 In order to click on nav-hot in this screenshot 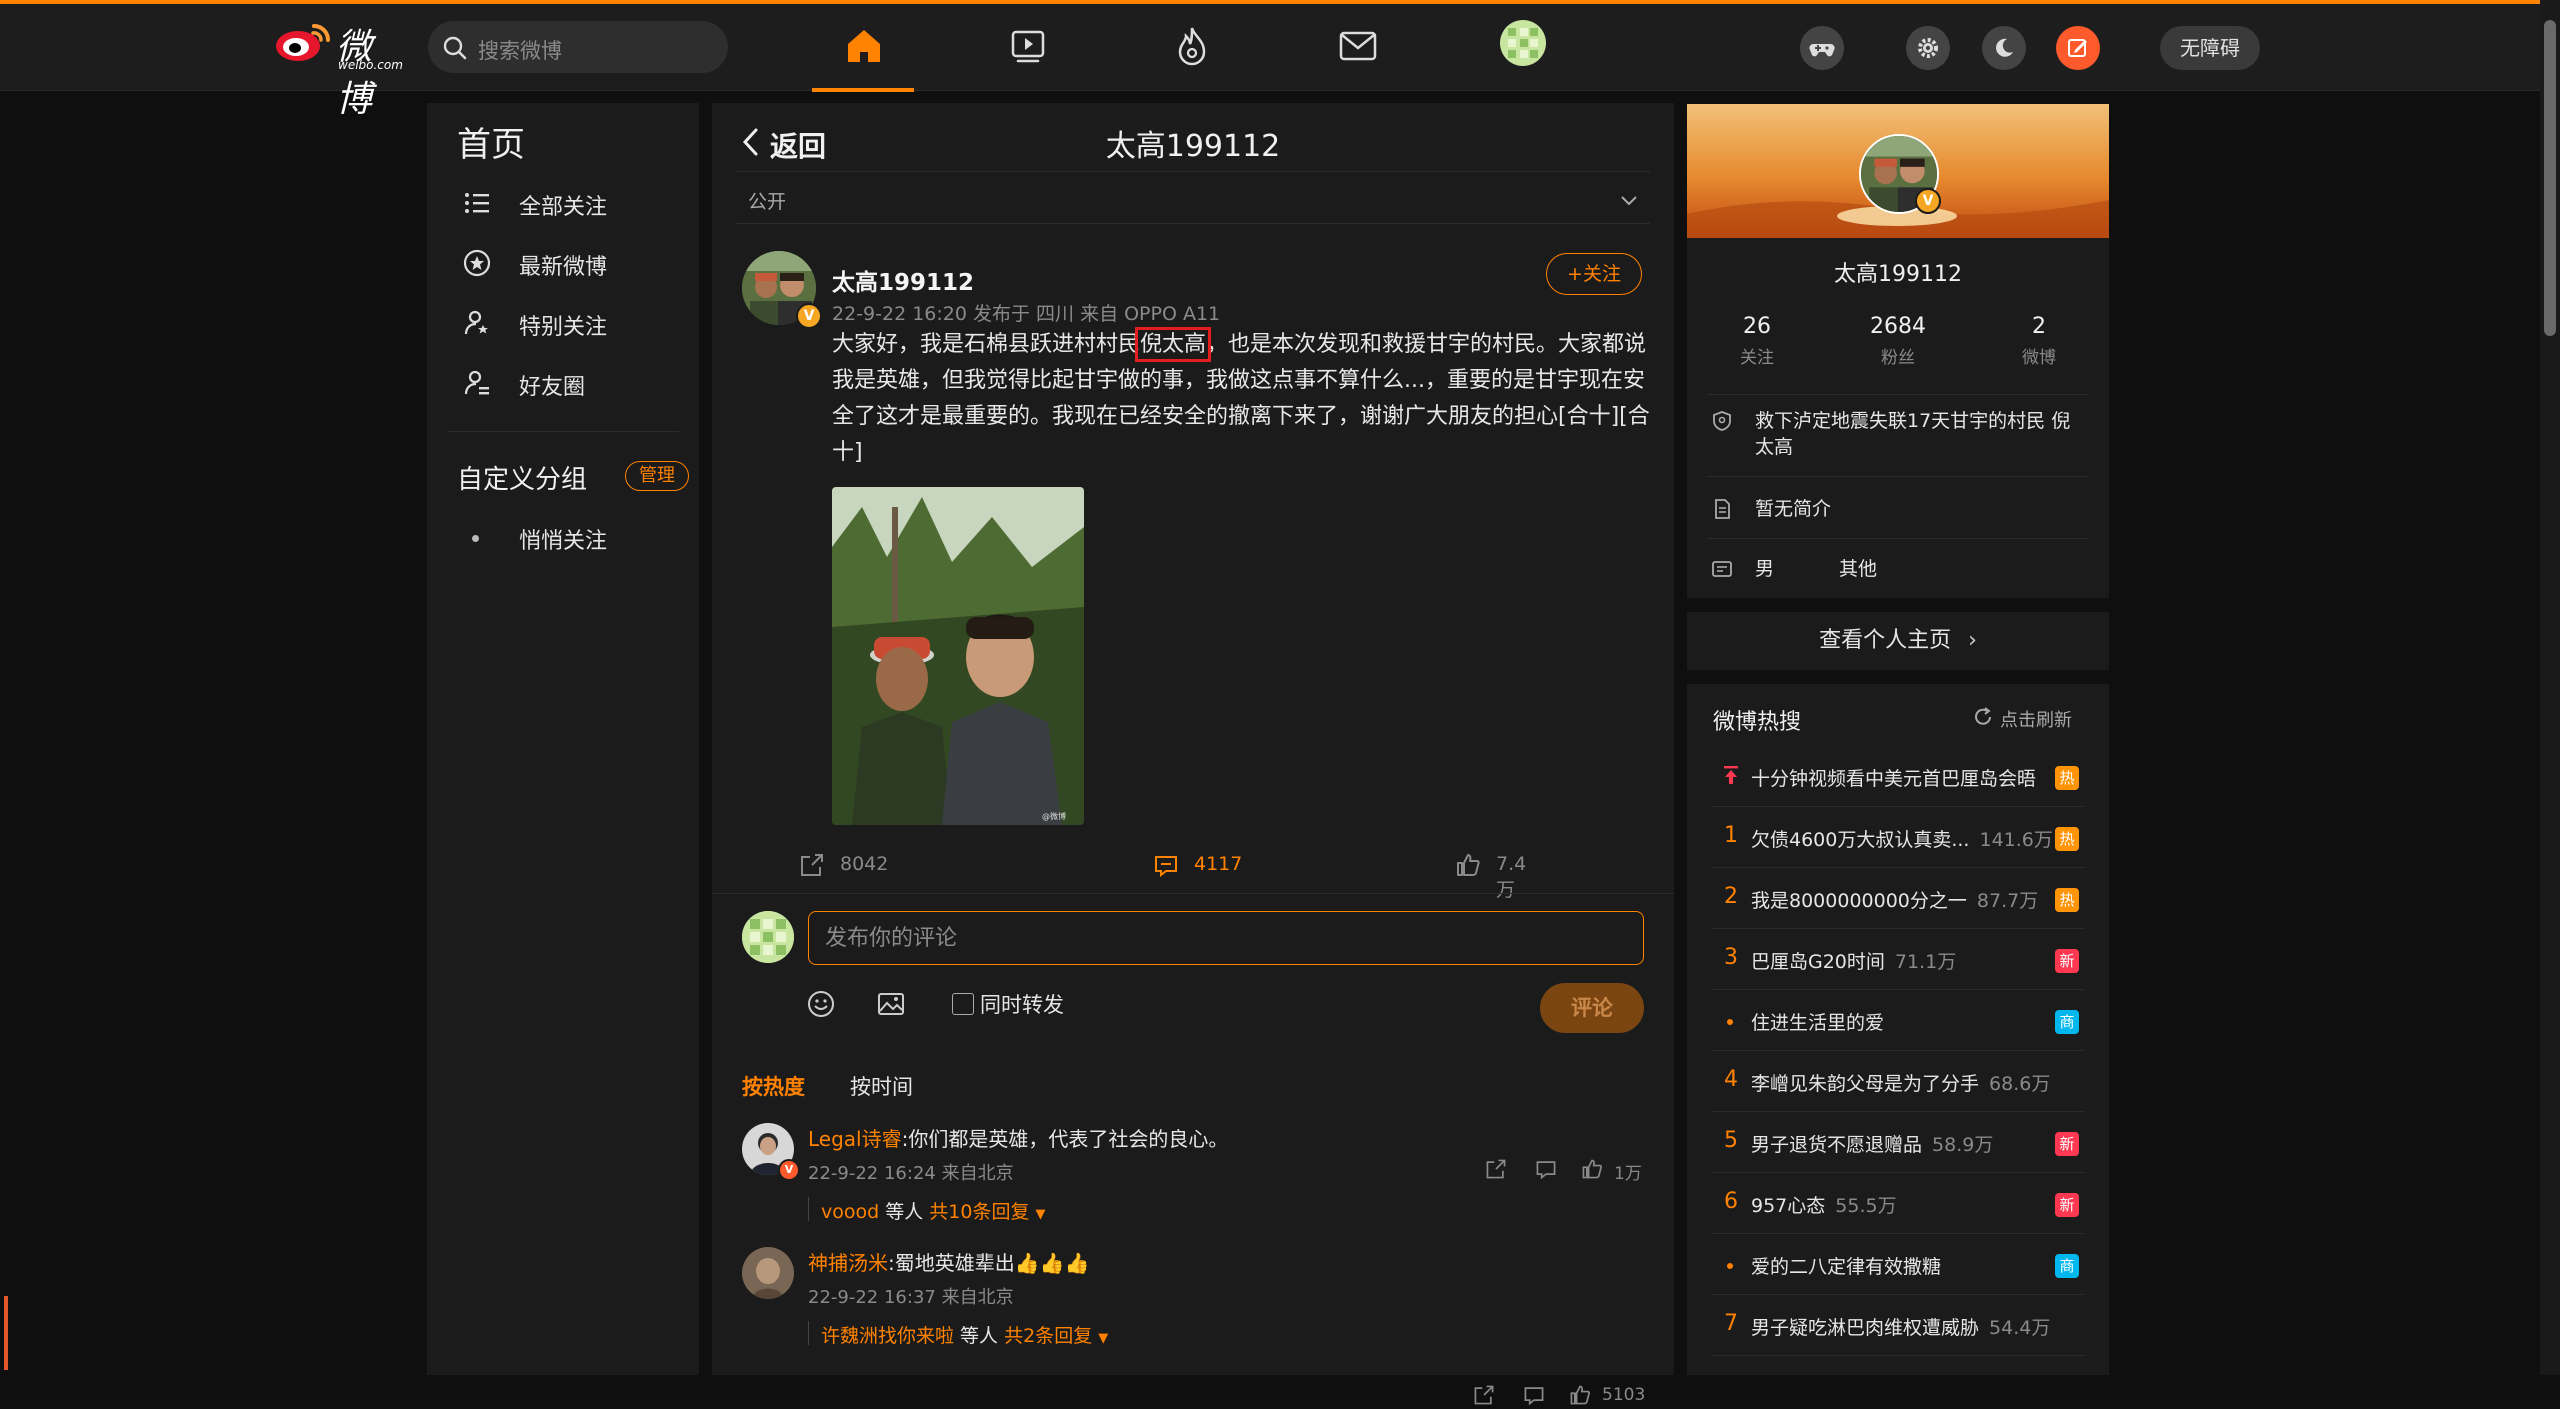, I will do `click(1192, 46)`.